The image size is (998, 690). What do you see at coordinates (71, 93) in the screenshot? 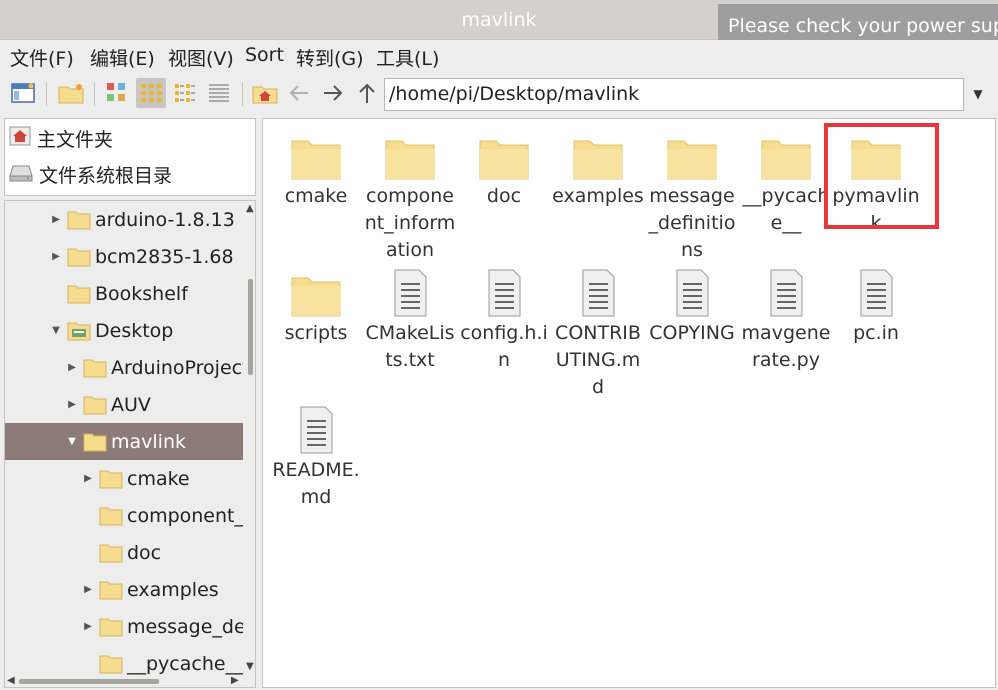
I see `new-folder-icon` at bounding box center [71, 93].